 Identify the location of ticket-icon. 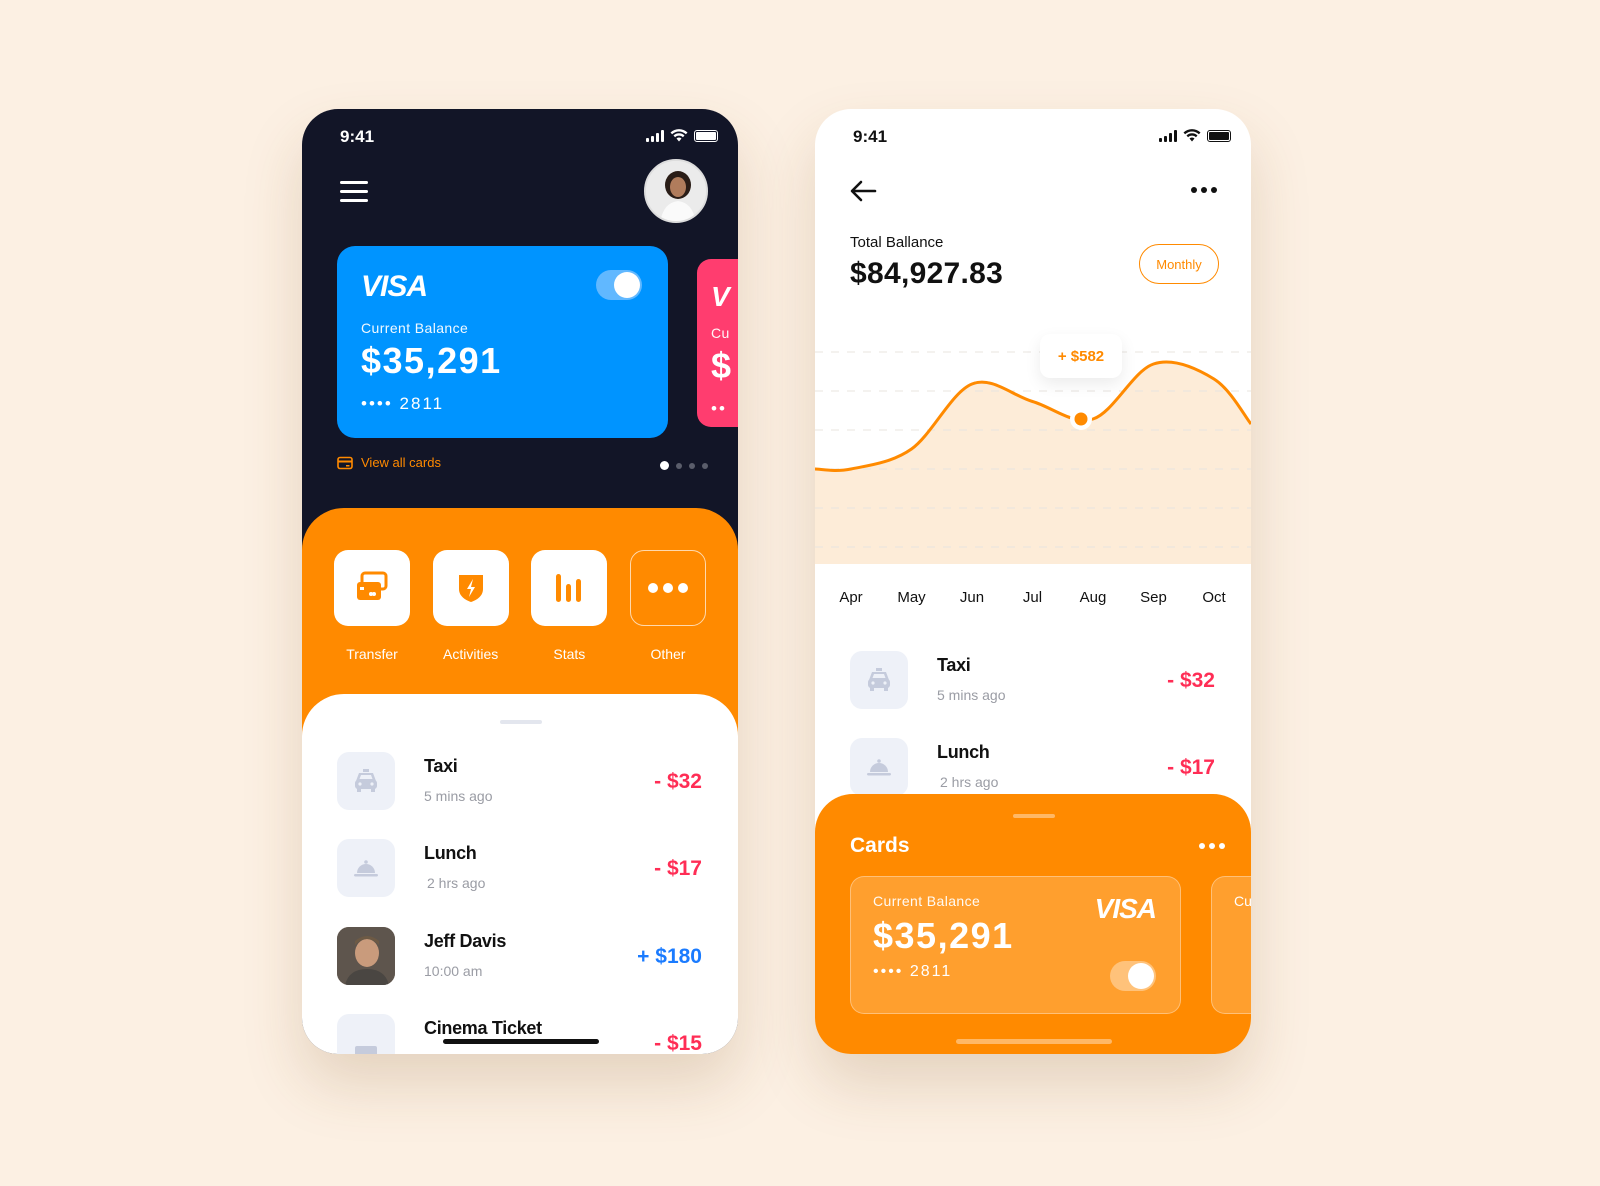
(366, 1050).